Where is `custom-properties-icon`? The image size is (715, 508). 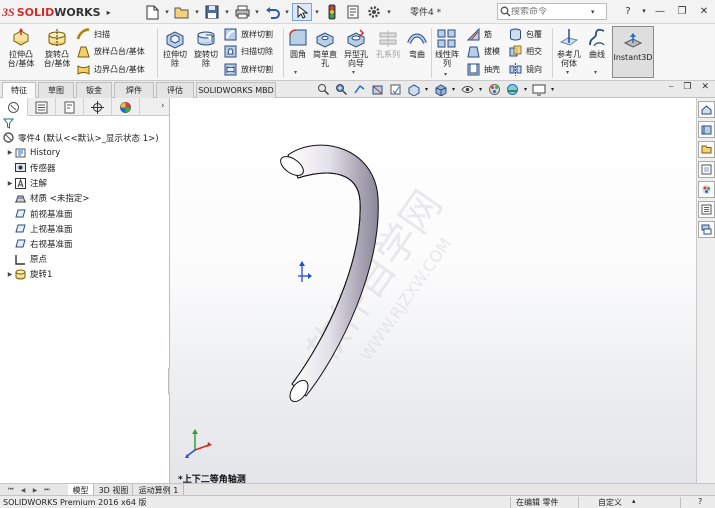 custom-properties-icon is located at coordinates (706, 209).